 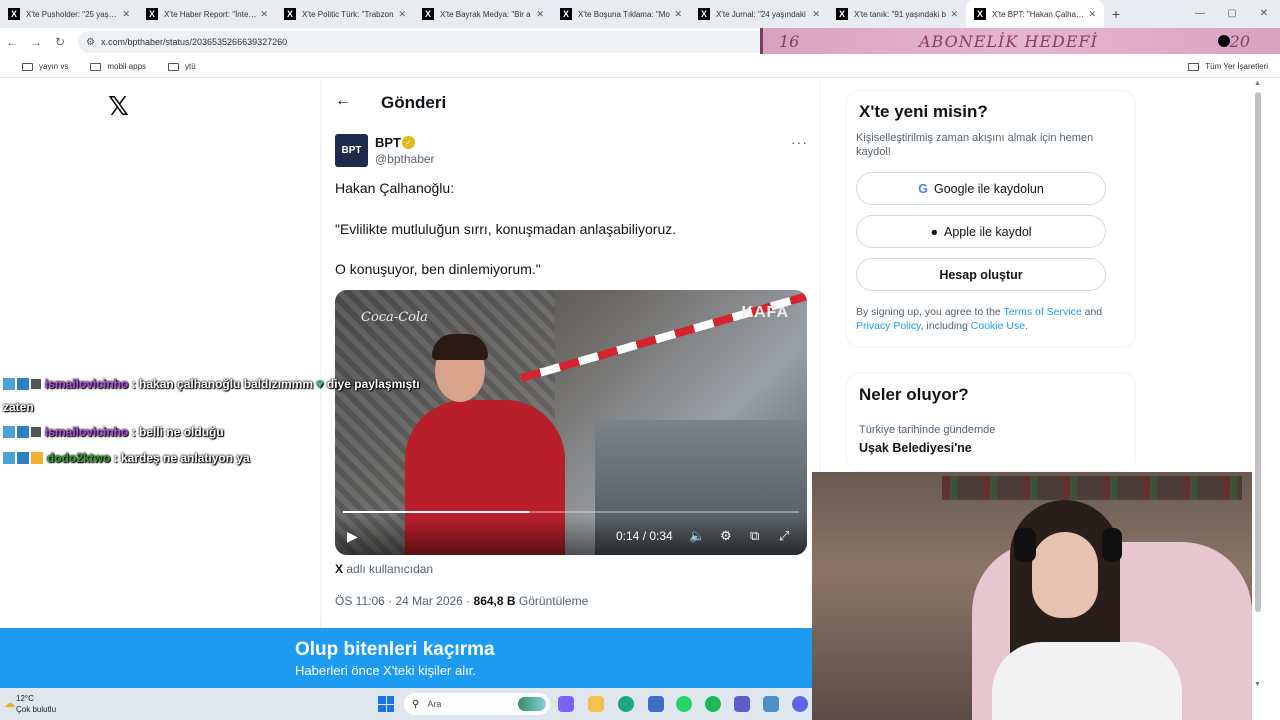 What do you see at coordinates (1035, 14) in the screenshot?
I see `browser-tab-active: X X'te BPT: "Hakan Çalhano ✕` at bounding box center [1035, 14].